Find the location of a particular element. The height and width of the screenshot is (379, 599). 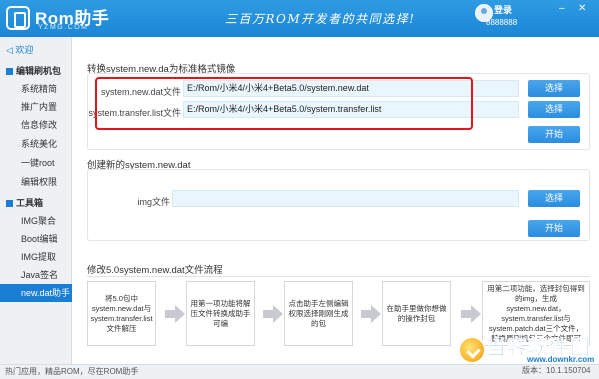

sidebar-group-edit: 编辑刷机包 is located at coordinates (36, 71).